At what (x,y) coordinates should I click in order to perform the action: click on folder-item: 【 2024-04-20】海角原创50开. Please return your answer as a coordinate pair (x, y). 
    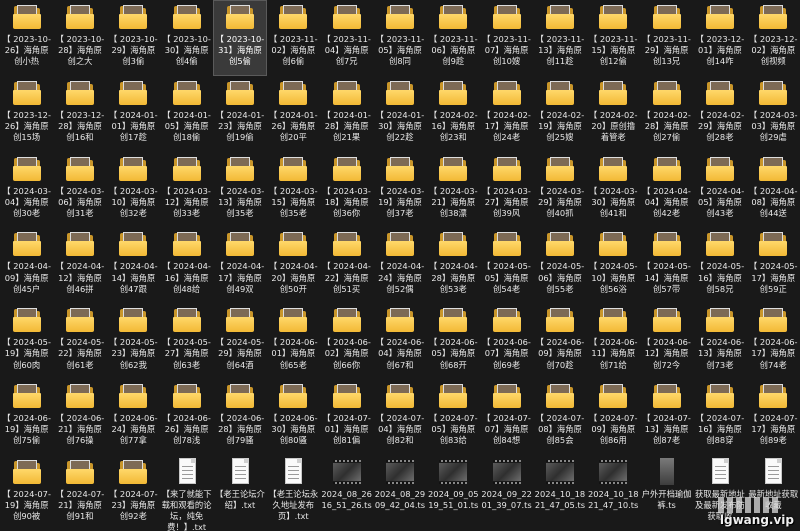
    Looking at the image, I should click on (293, 265).